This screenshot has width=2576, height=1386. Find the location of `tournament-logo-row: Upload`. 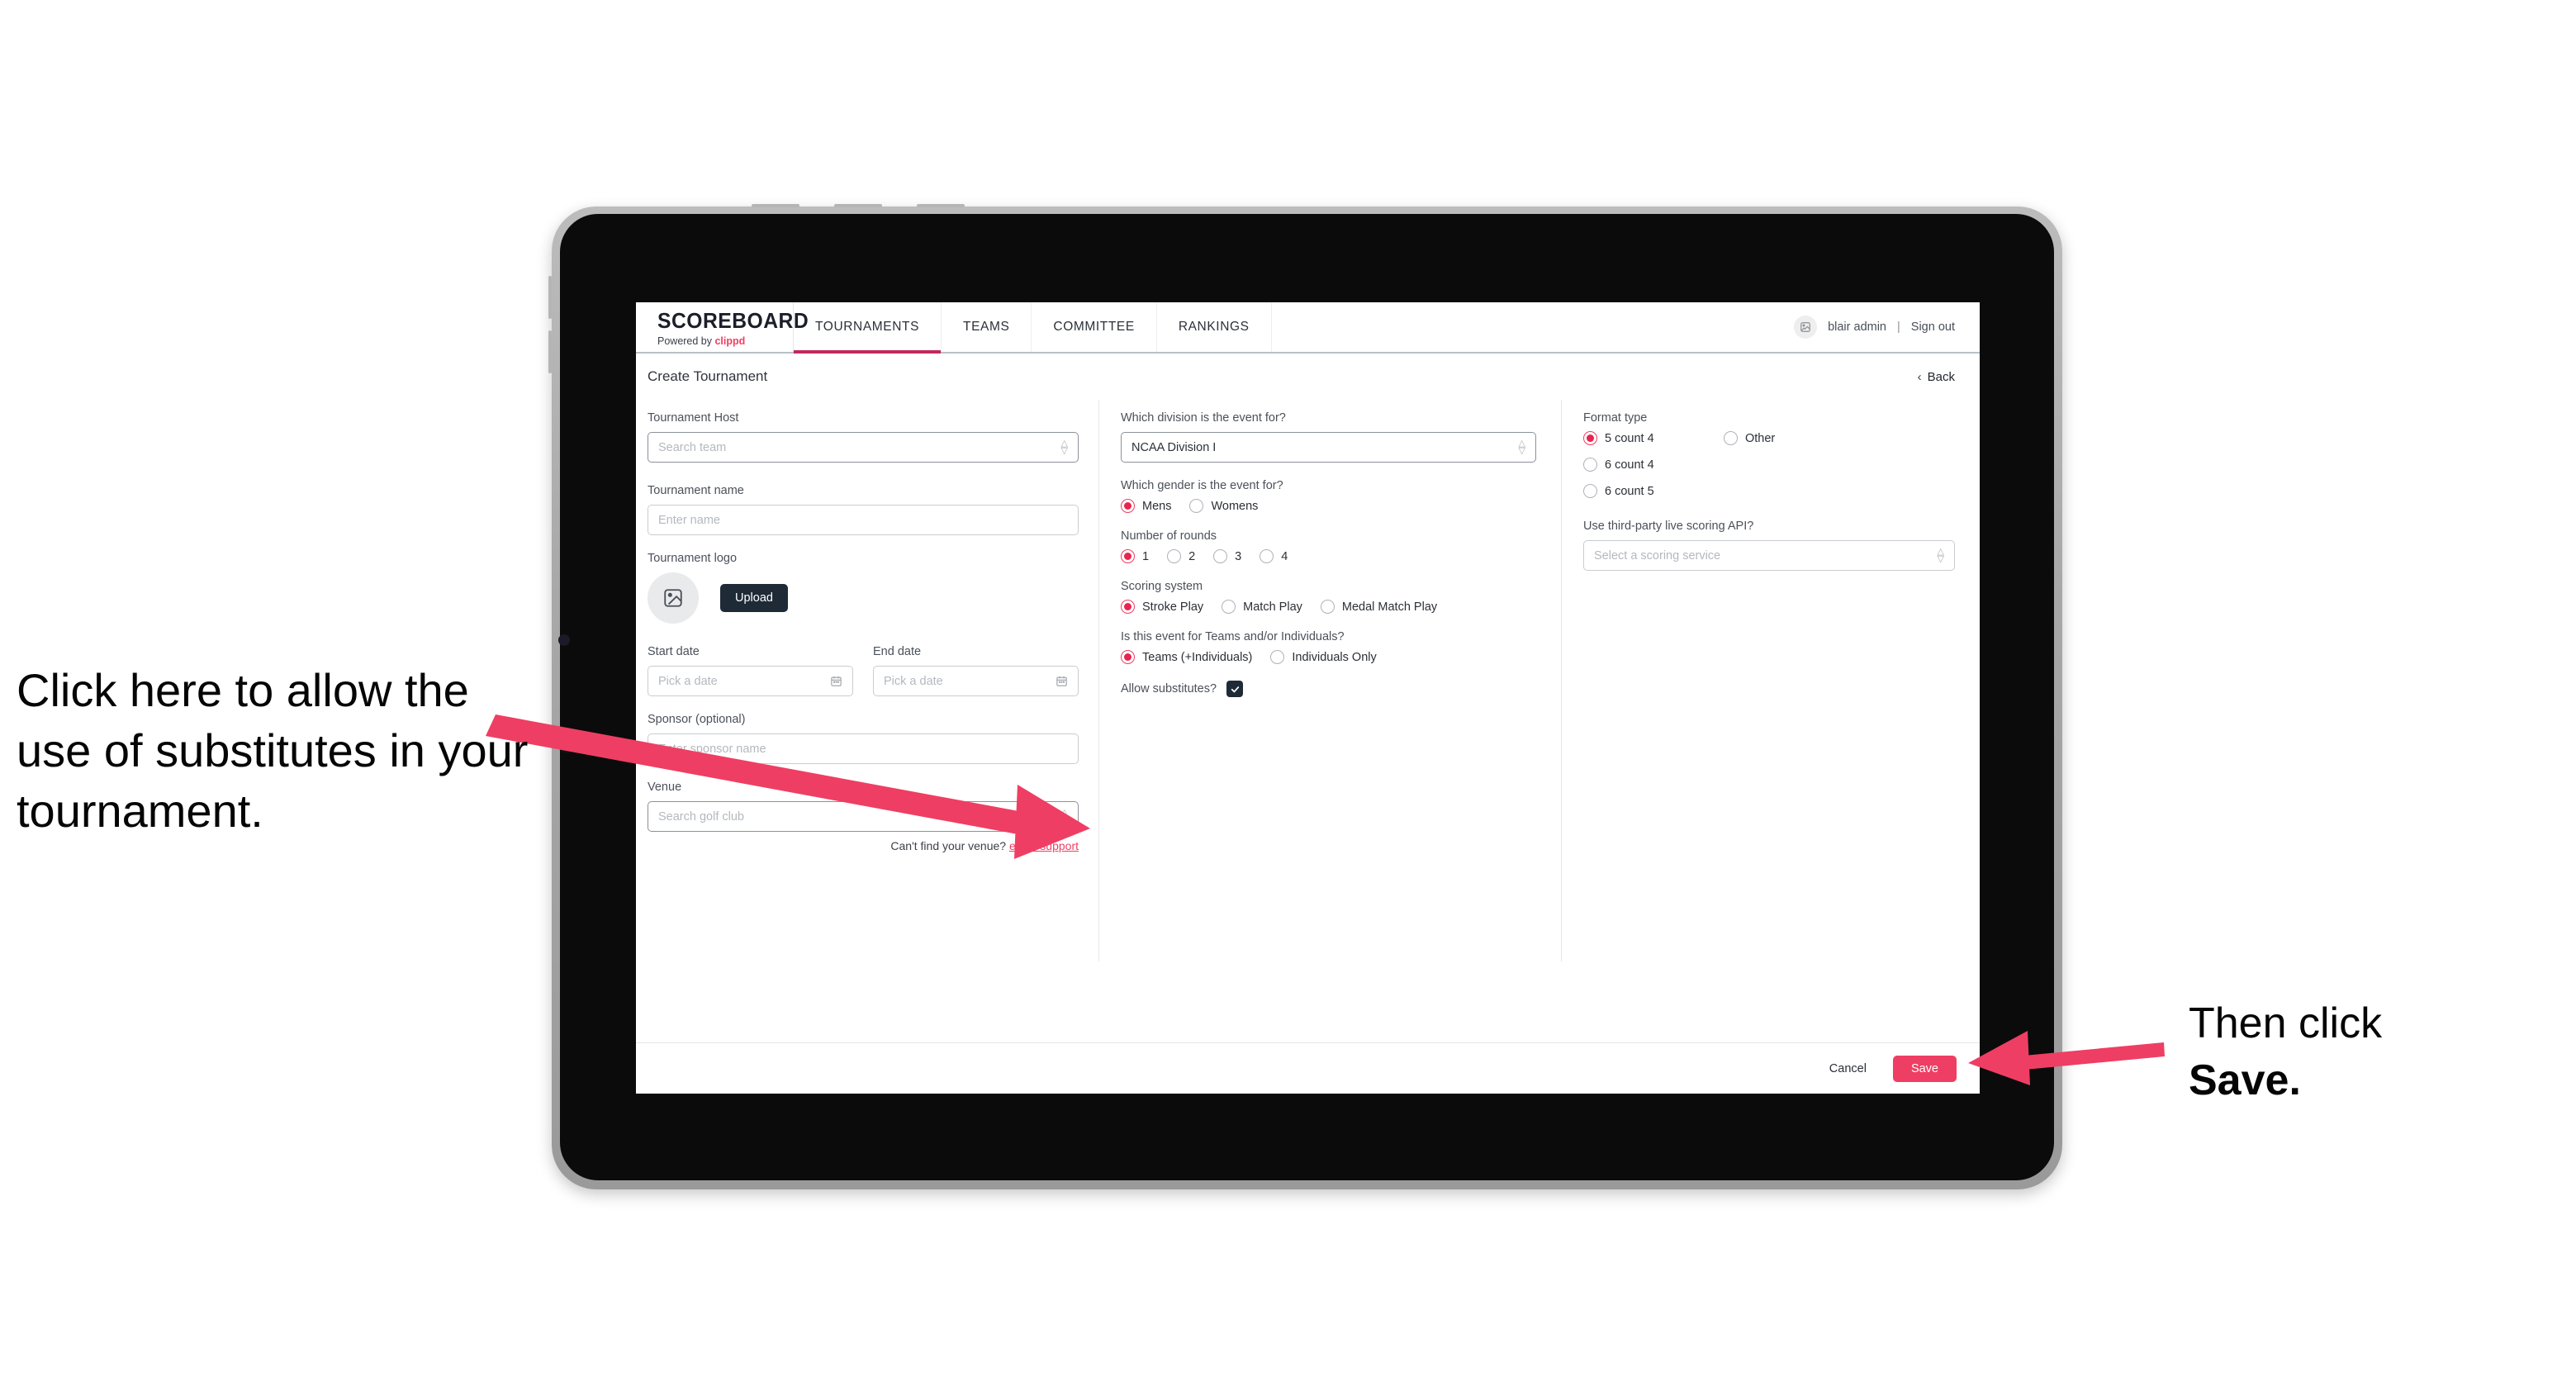

tournament-logo-row: Upload is located at coordinates (863, 598).